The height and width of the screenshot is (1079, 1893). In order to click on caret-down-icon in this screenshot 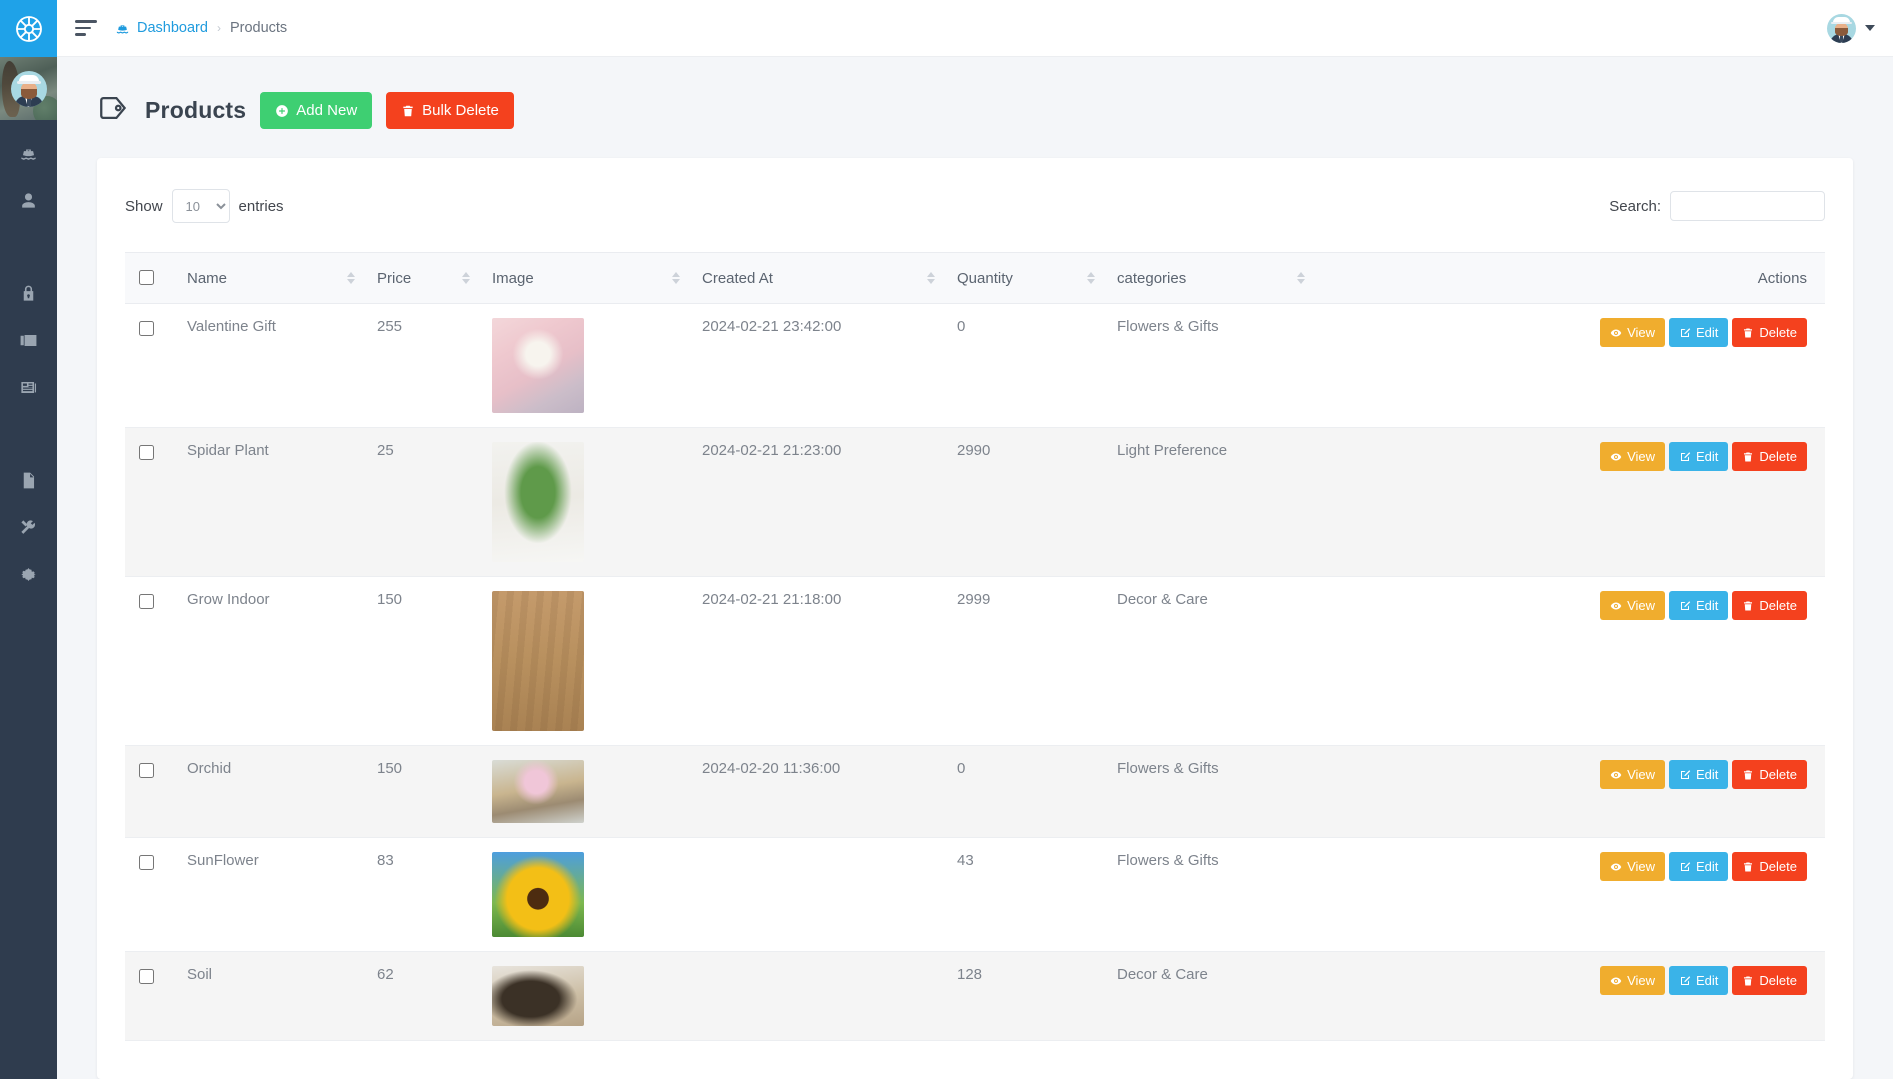, I will do `click(1870, 28)`.